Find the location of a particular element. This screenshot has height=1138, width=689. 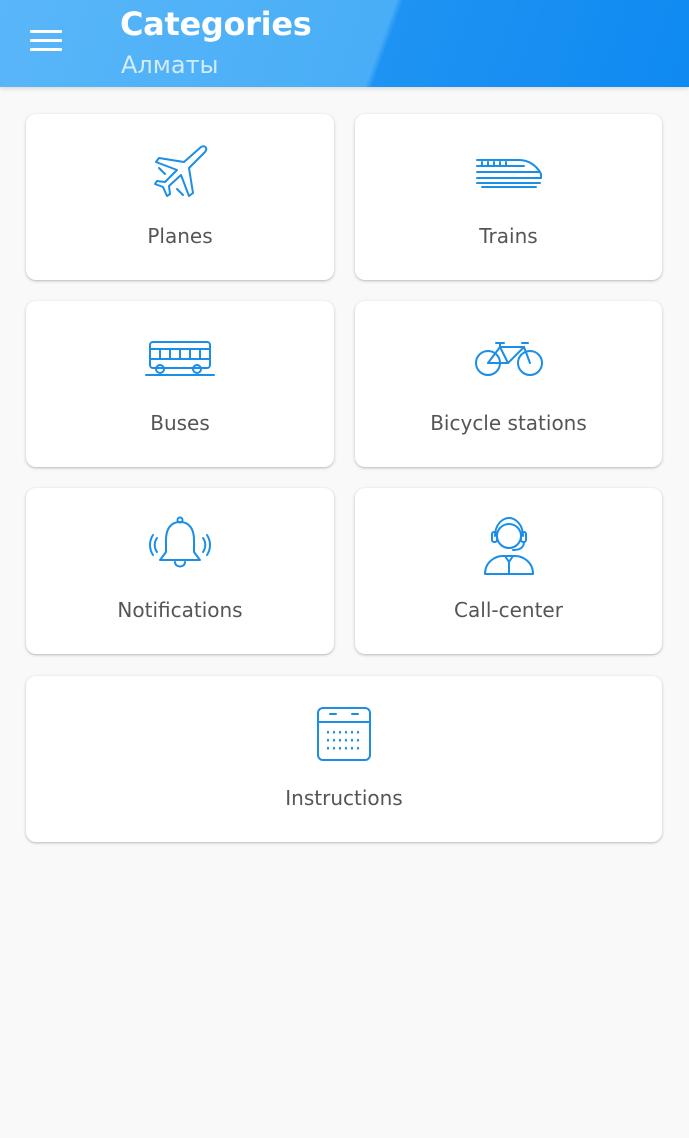

category-label: Trains is located at coordinates (508, 236).